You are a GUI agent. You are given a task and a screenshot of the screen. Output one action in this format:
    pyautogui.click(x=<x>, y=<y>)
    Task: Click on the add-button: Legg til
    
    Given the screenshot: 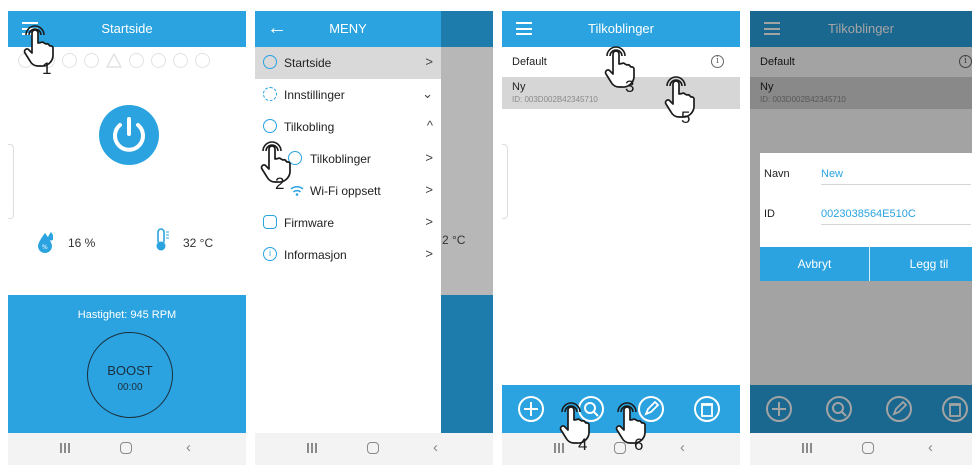 What is the action you would take?
    pyautogui.click(x=921, y=264)
    